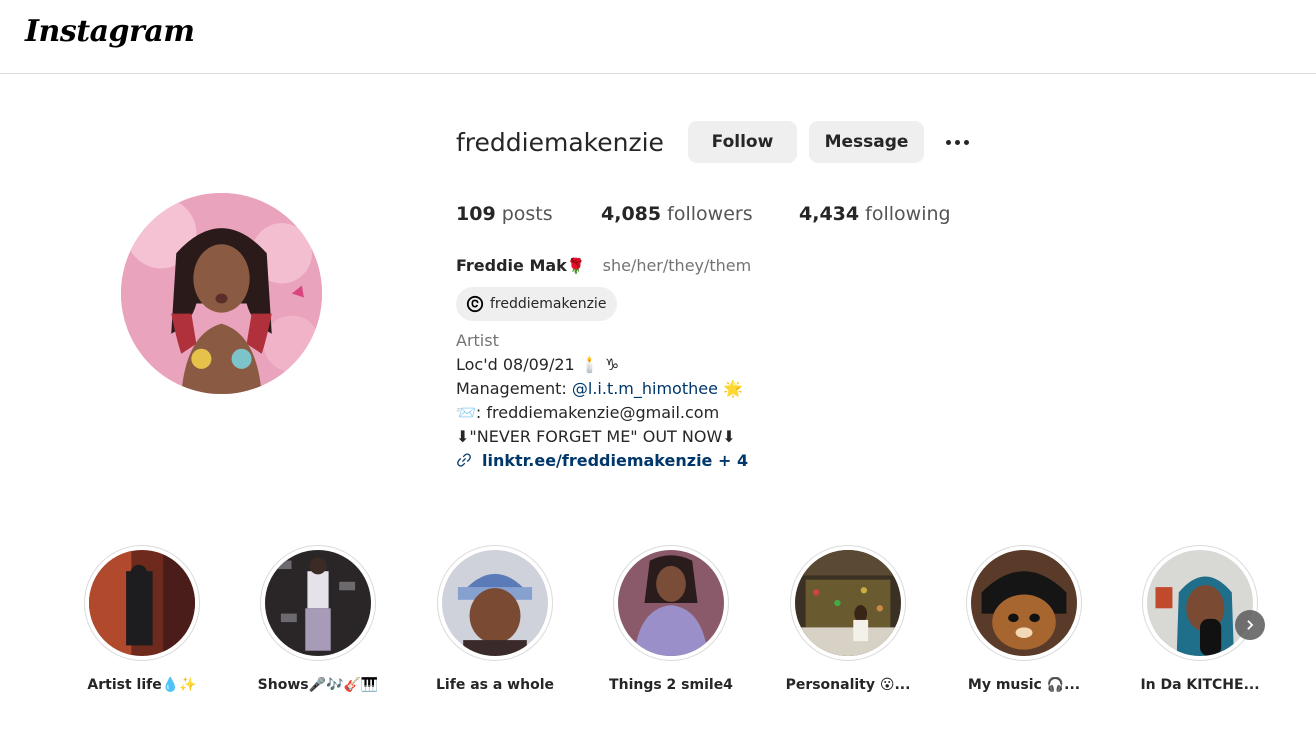 Image resolution: width=1316 pixels, height=740 pixels. I want to click on avatar-image, so click(221, 293).